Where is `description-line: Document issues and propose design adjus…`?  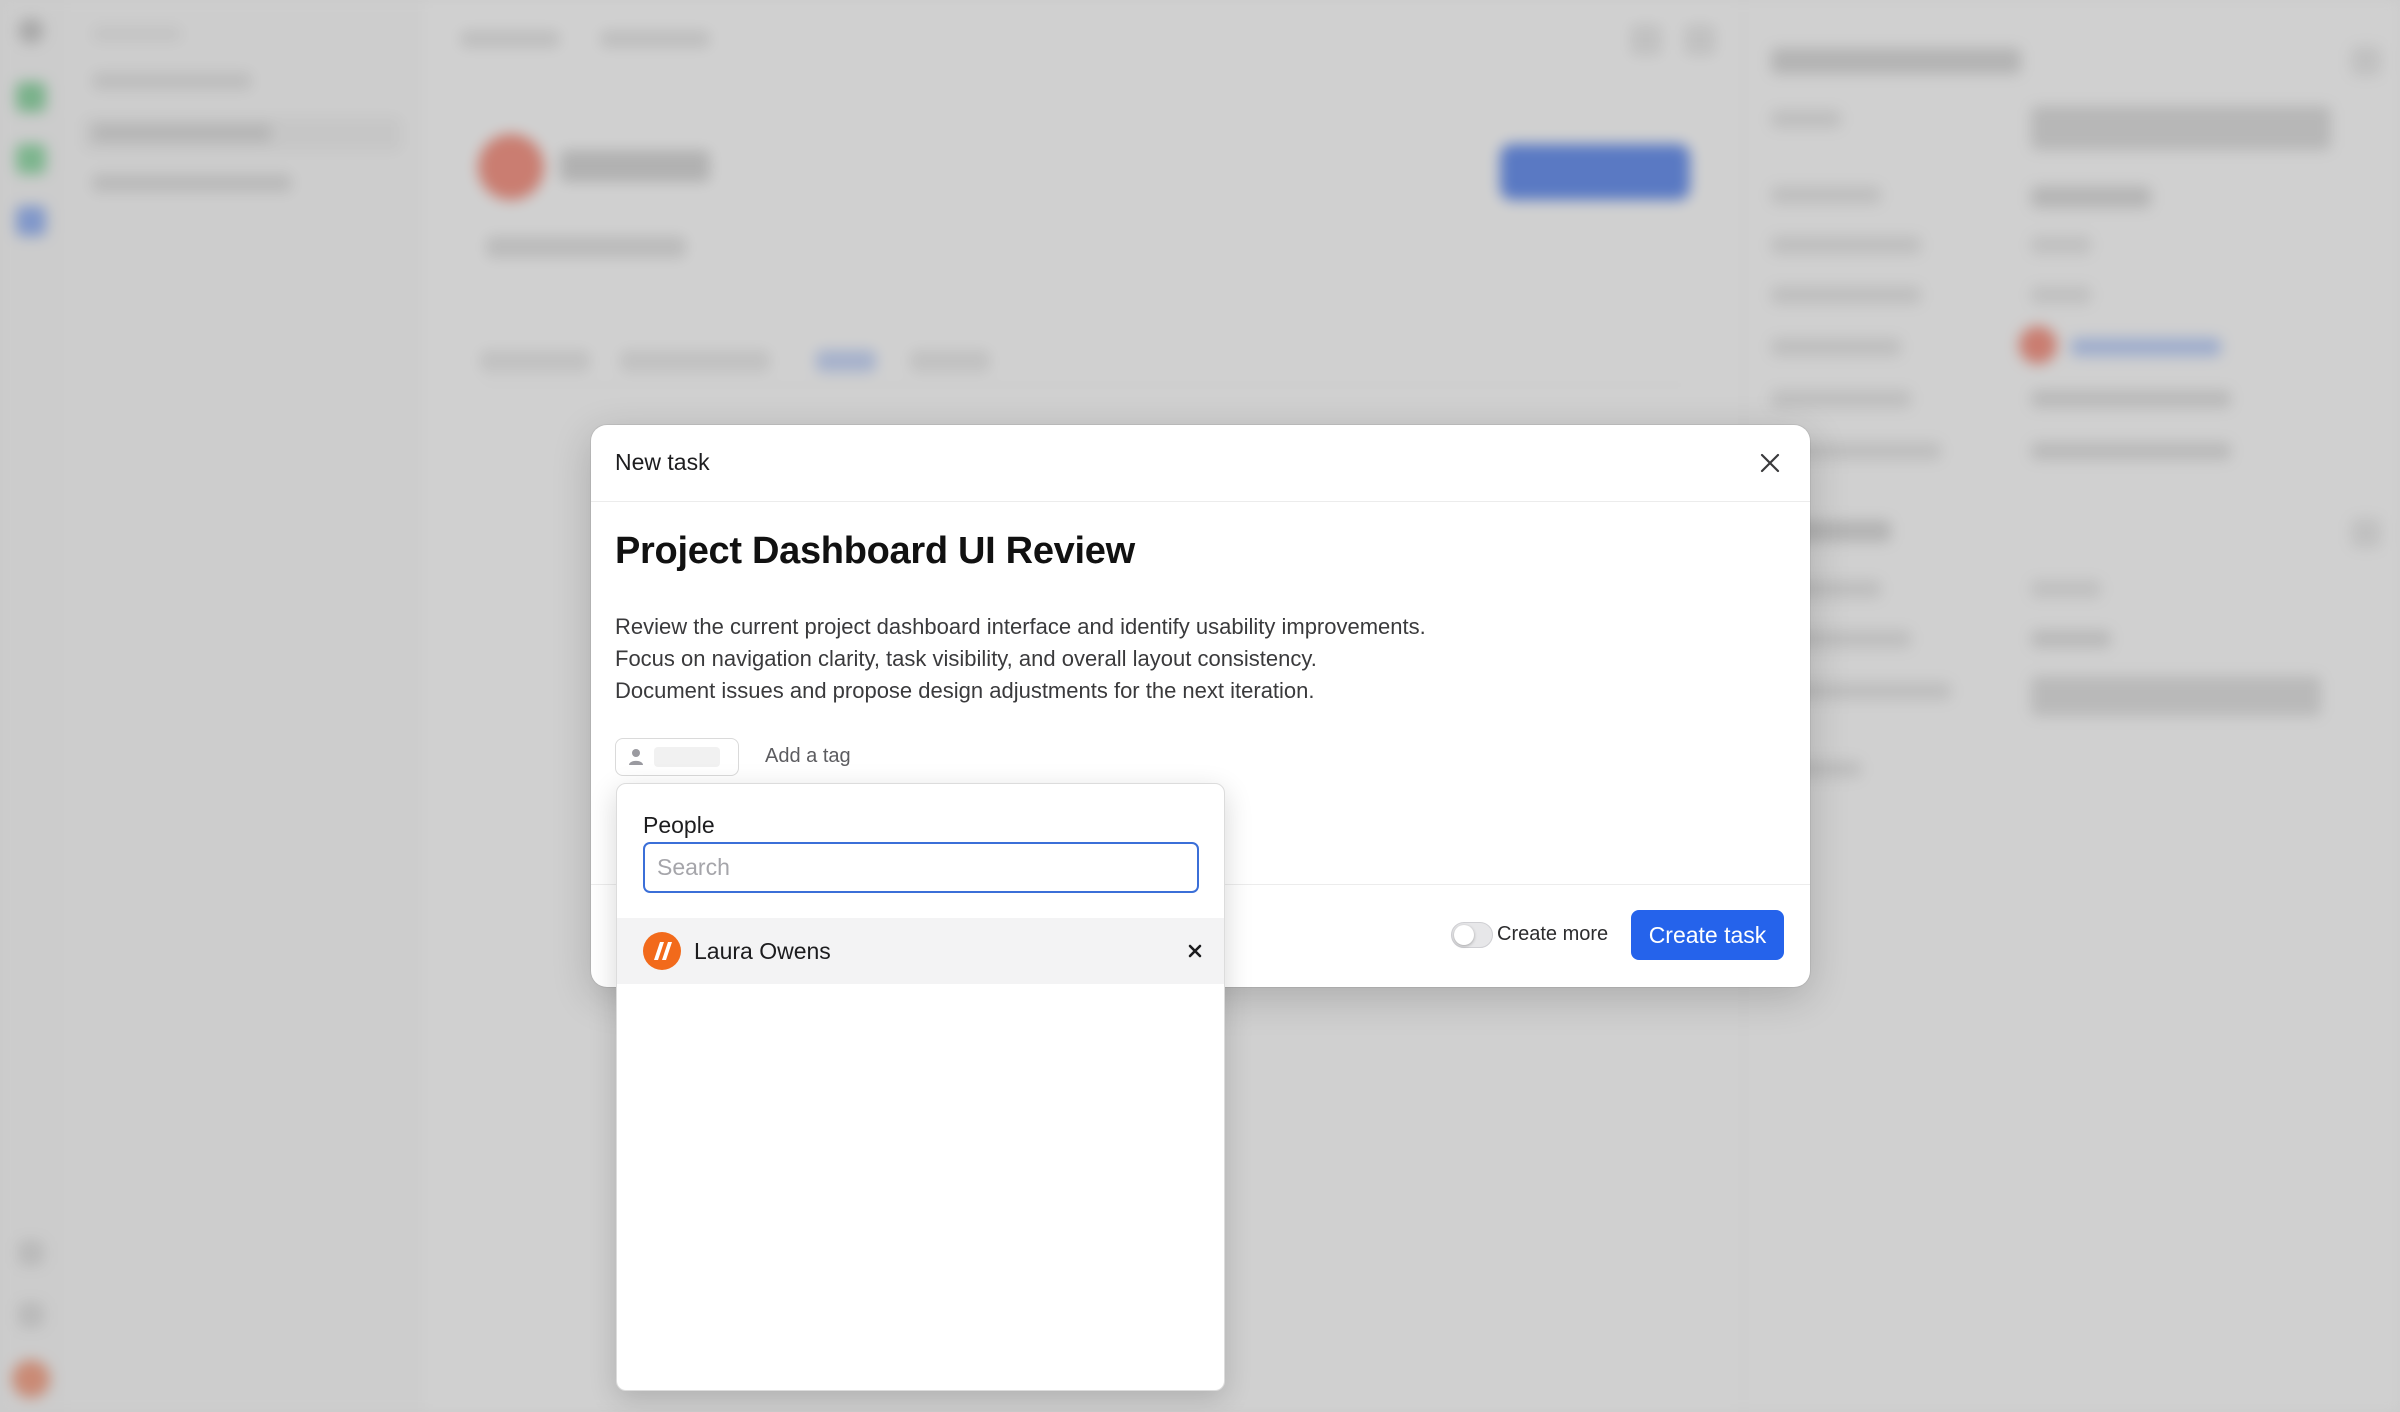
description-line: Document issues and propose design adjus… is located at coordinates (965, 690).